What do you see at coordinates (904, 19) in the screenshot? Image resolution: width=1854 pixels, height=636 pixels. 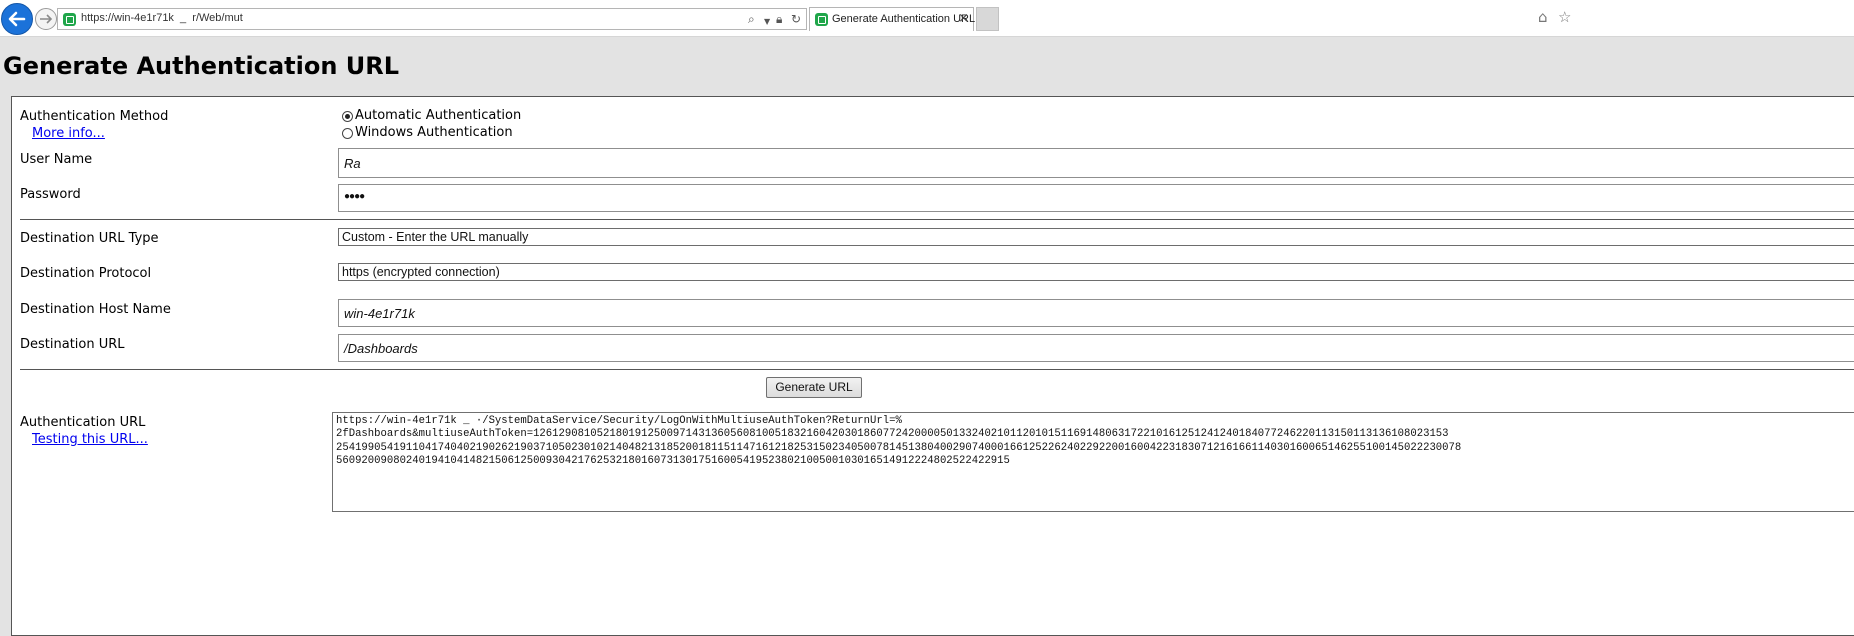 I see `tab-title: Generate Authentication URL` at bounding box center [904, 19].